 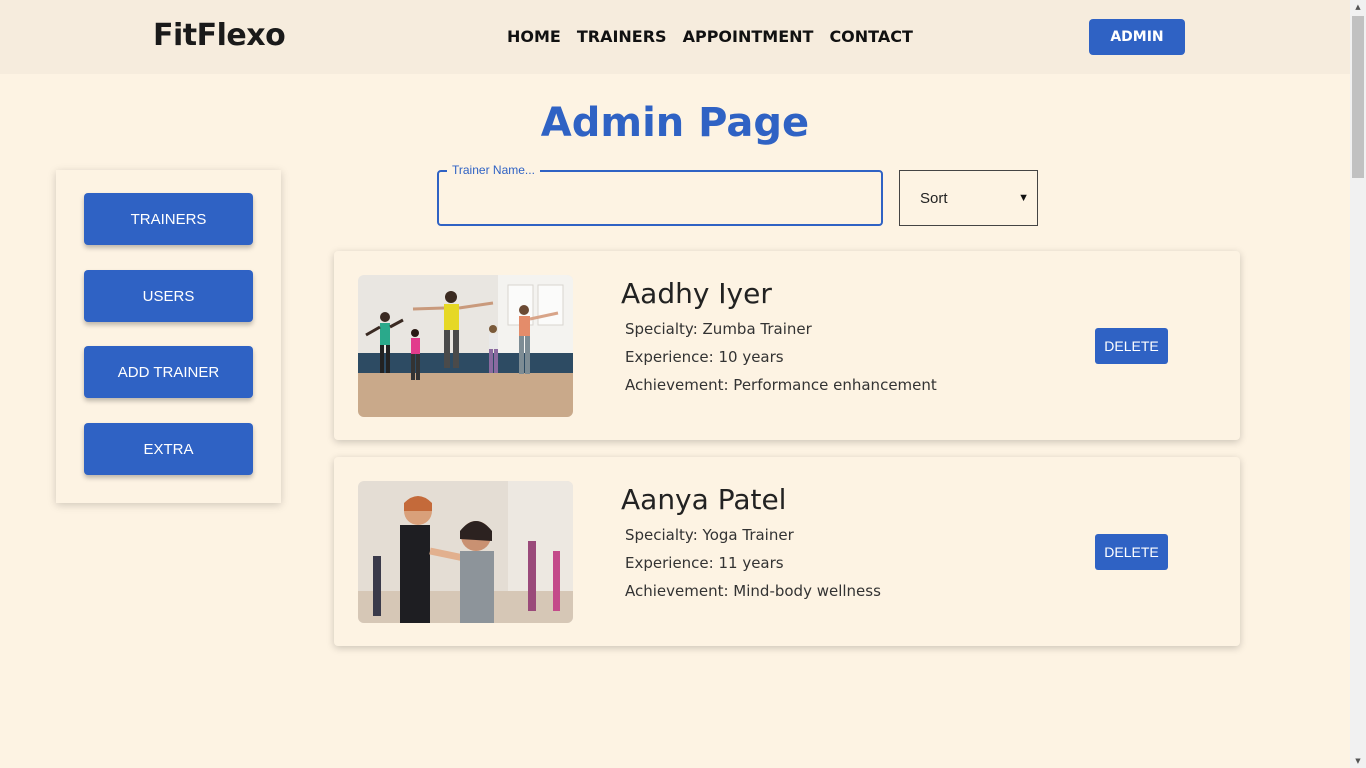 I want to click on sidebar-users-button: USERS, so click(x=168, y=296).